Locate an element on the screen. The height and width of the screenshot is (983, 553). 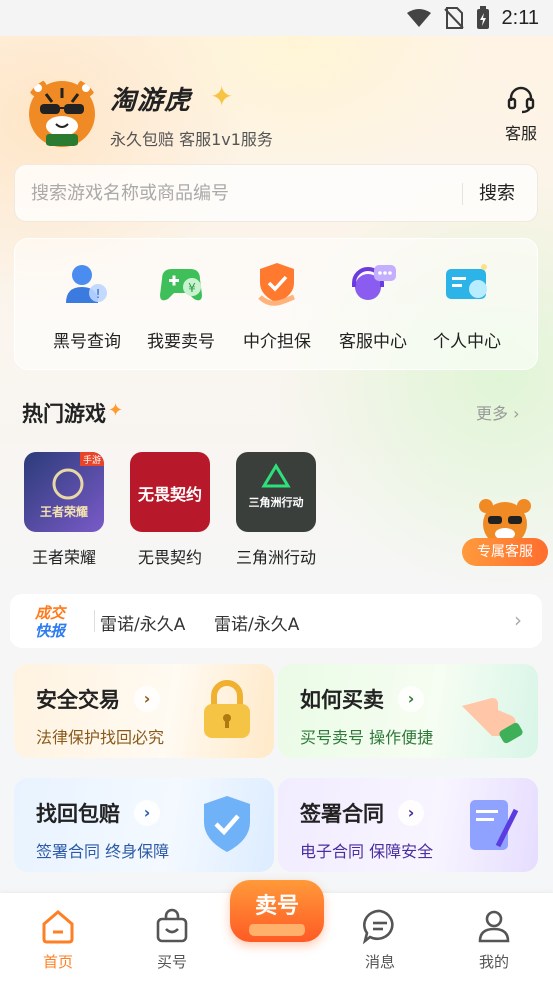
recovery-guarantee-card: 找回包赔 › 签署合同 终身保障 is located at coordinates (144, 825).